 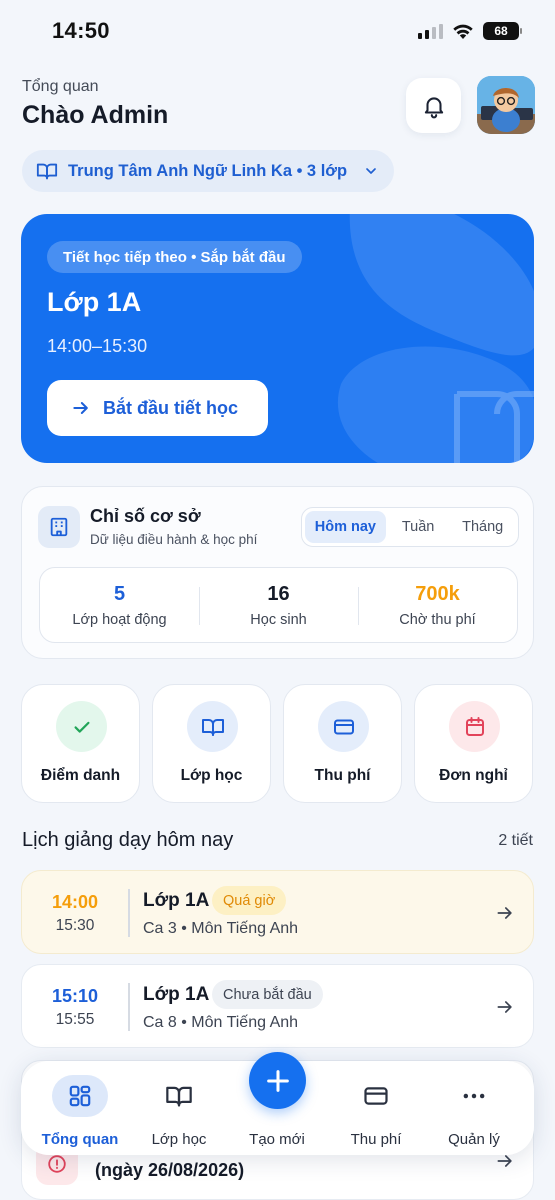 What do you see at coordinates (211, 775) in the screenshot?
I see `quick-action-label: Lớp học` at bounding box center [211, 775].